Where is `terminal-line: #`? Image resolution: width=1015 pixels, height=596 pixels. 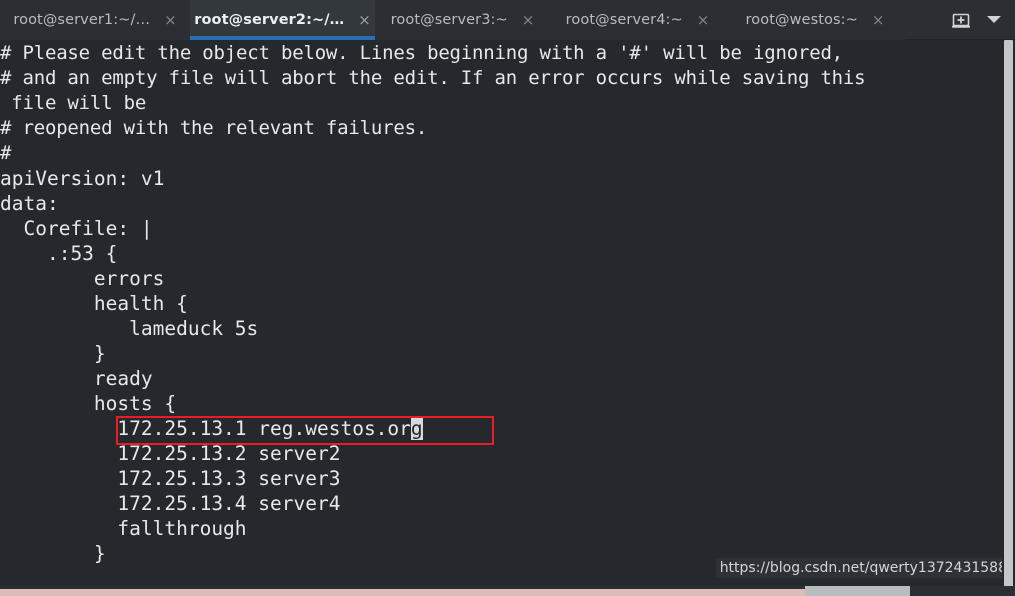
terminal-line: # is located at coordinates (6, 153).